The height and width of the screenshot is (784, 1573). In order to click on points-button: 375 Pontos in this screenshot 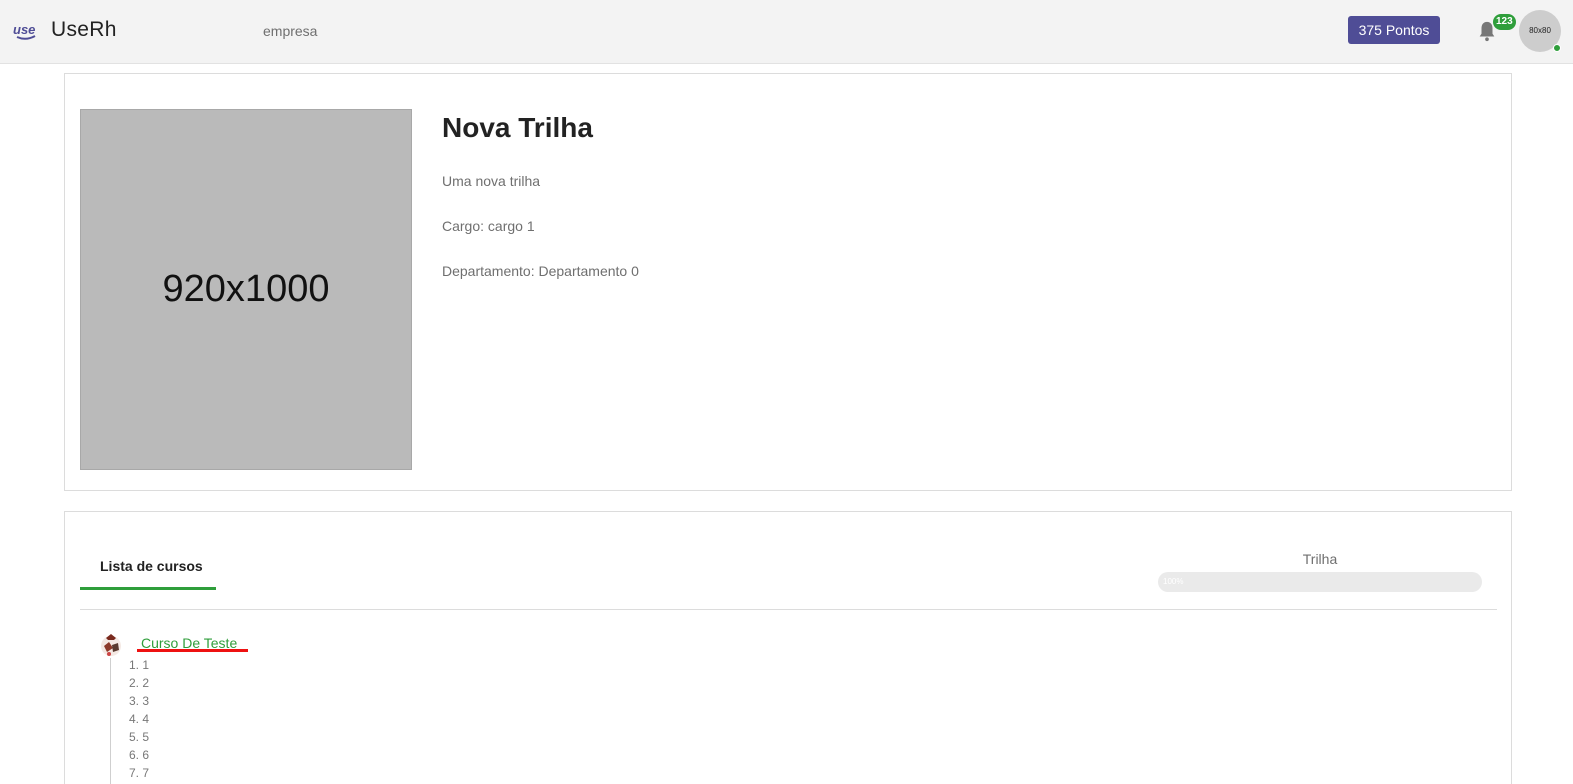, I will do `click(1394, 30)`.